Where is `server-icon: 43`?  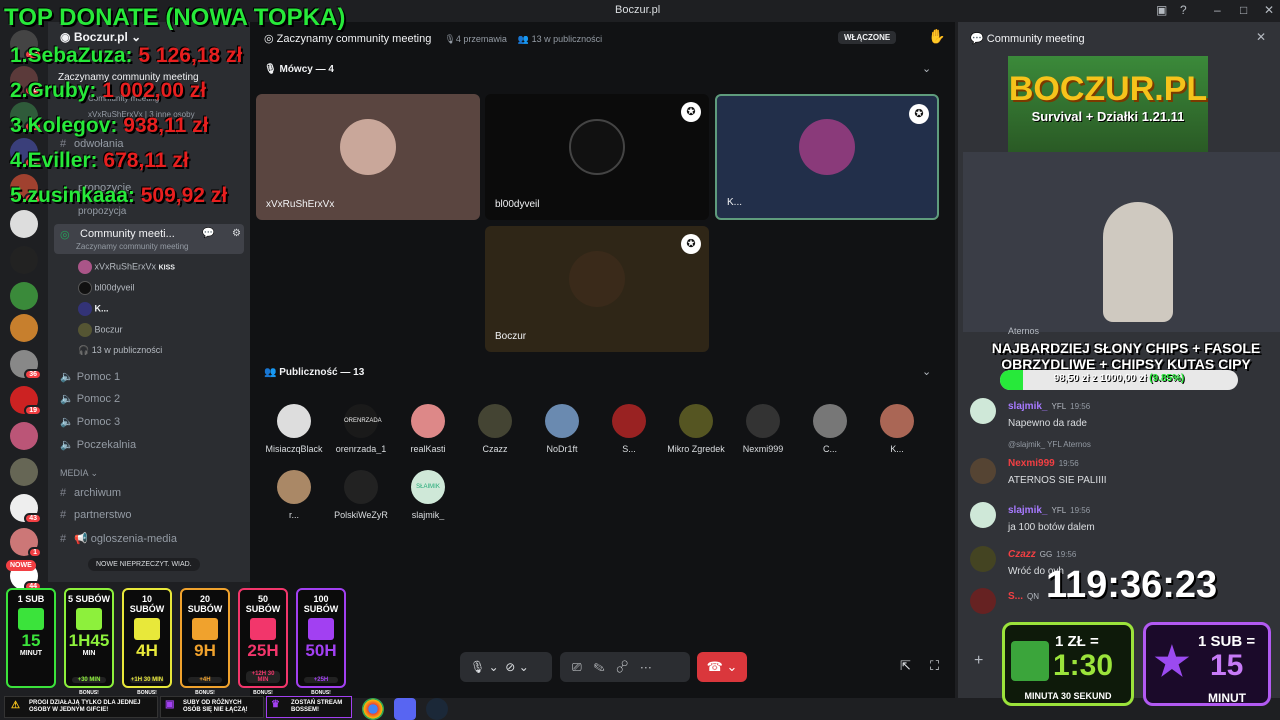
server-icon: 43 is located at coordinates (26, 509).